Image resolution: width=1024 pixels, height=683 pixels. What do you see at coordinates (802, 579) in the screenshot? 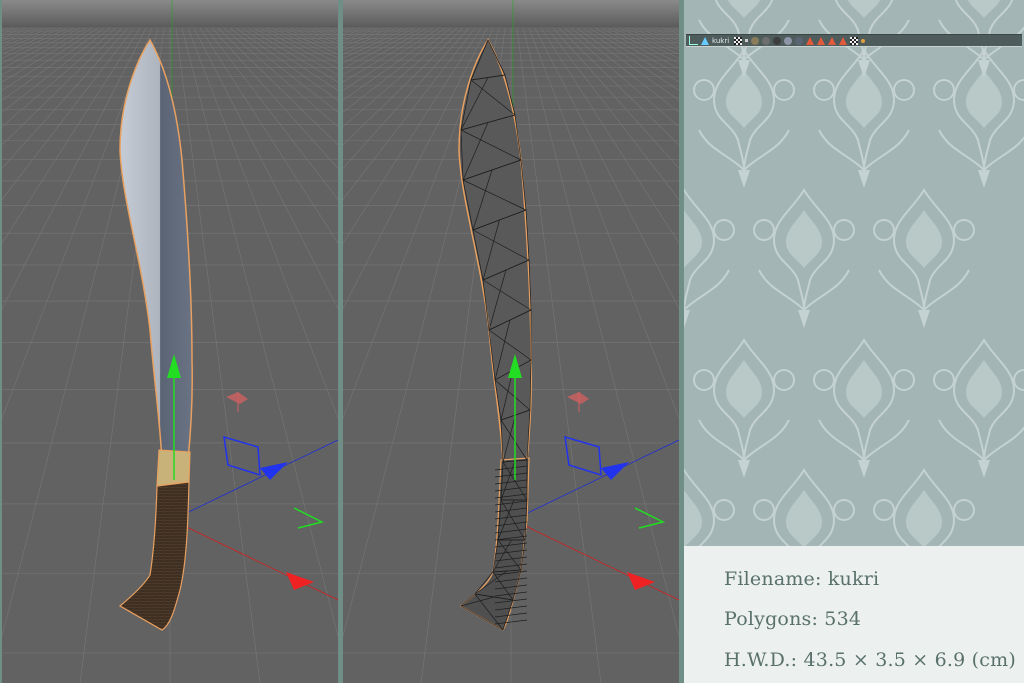
I see `filename-text: Filename: kukri` at bounding box center [802, 579].